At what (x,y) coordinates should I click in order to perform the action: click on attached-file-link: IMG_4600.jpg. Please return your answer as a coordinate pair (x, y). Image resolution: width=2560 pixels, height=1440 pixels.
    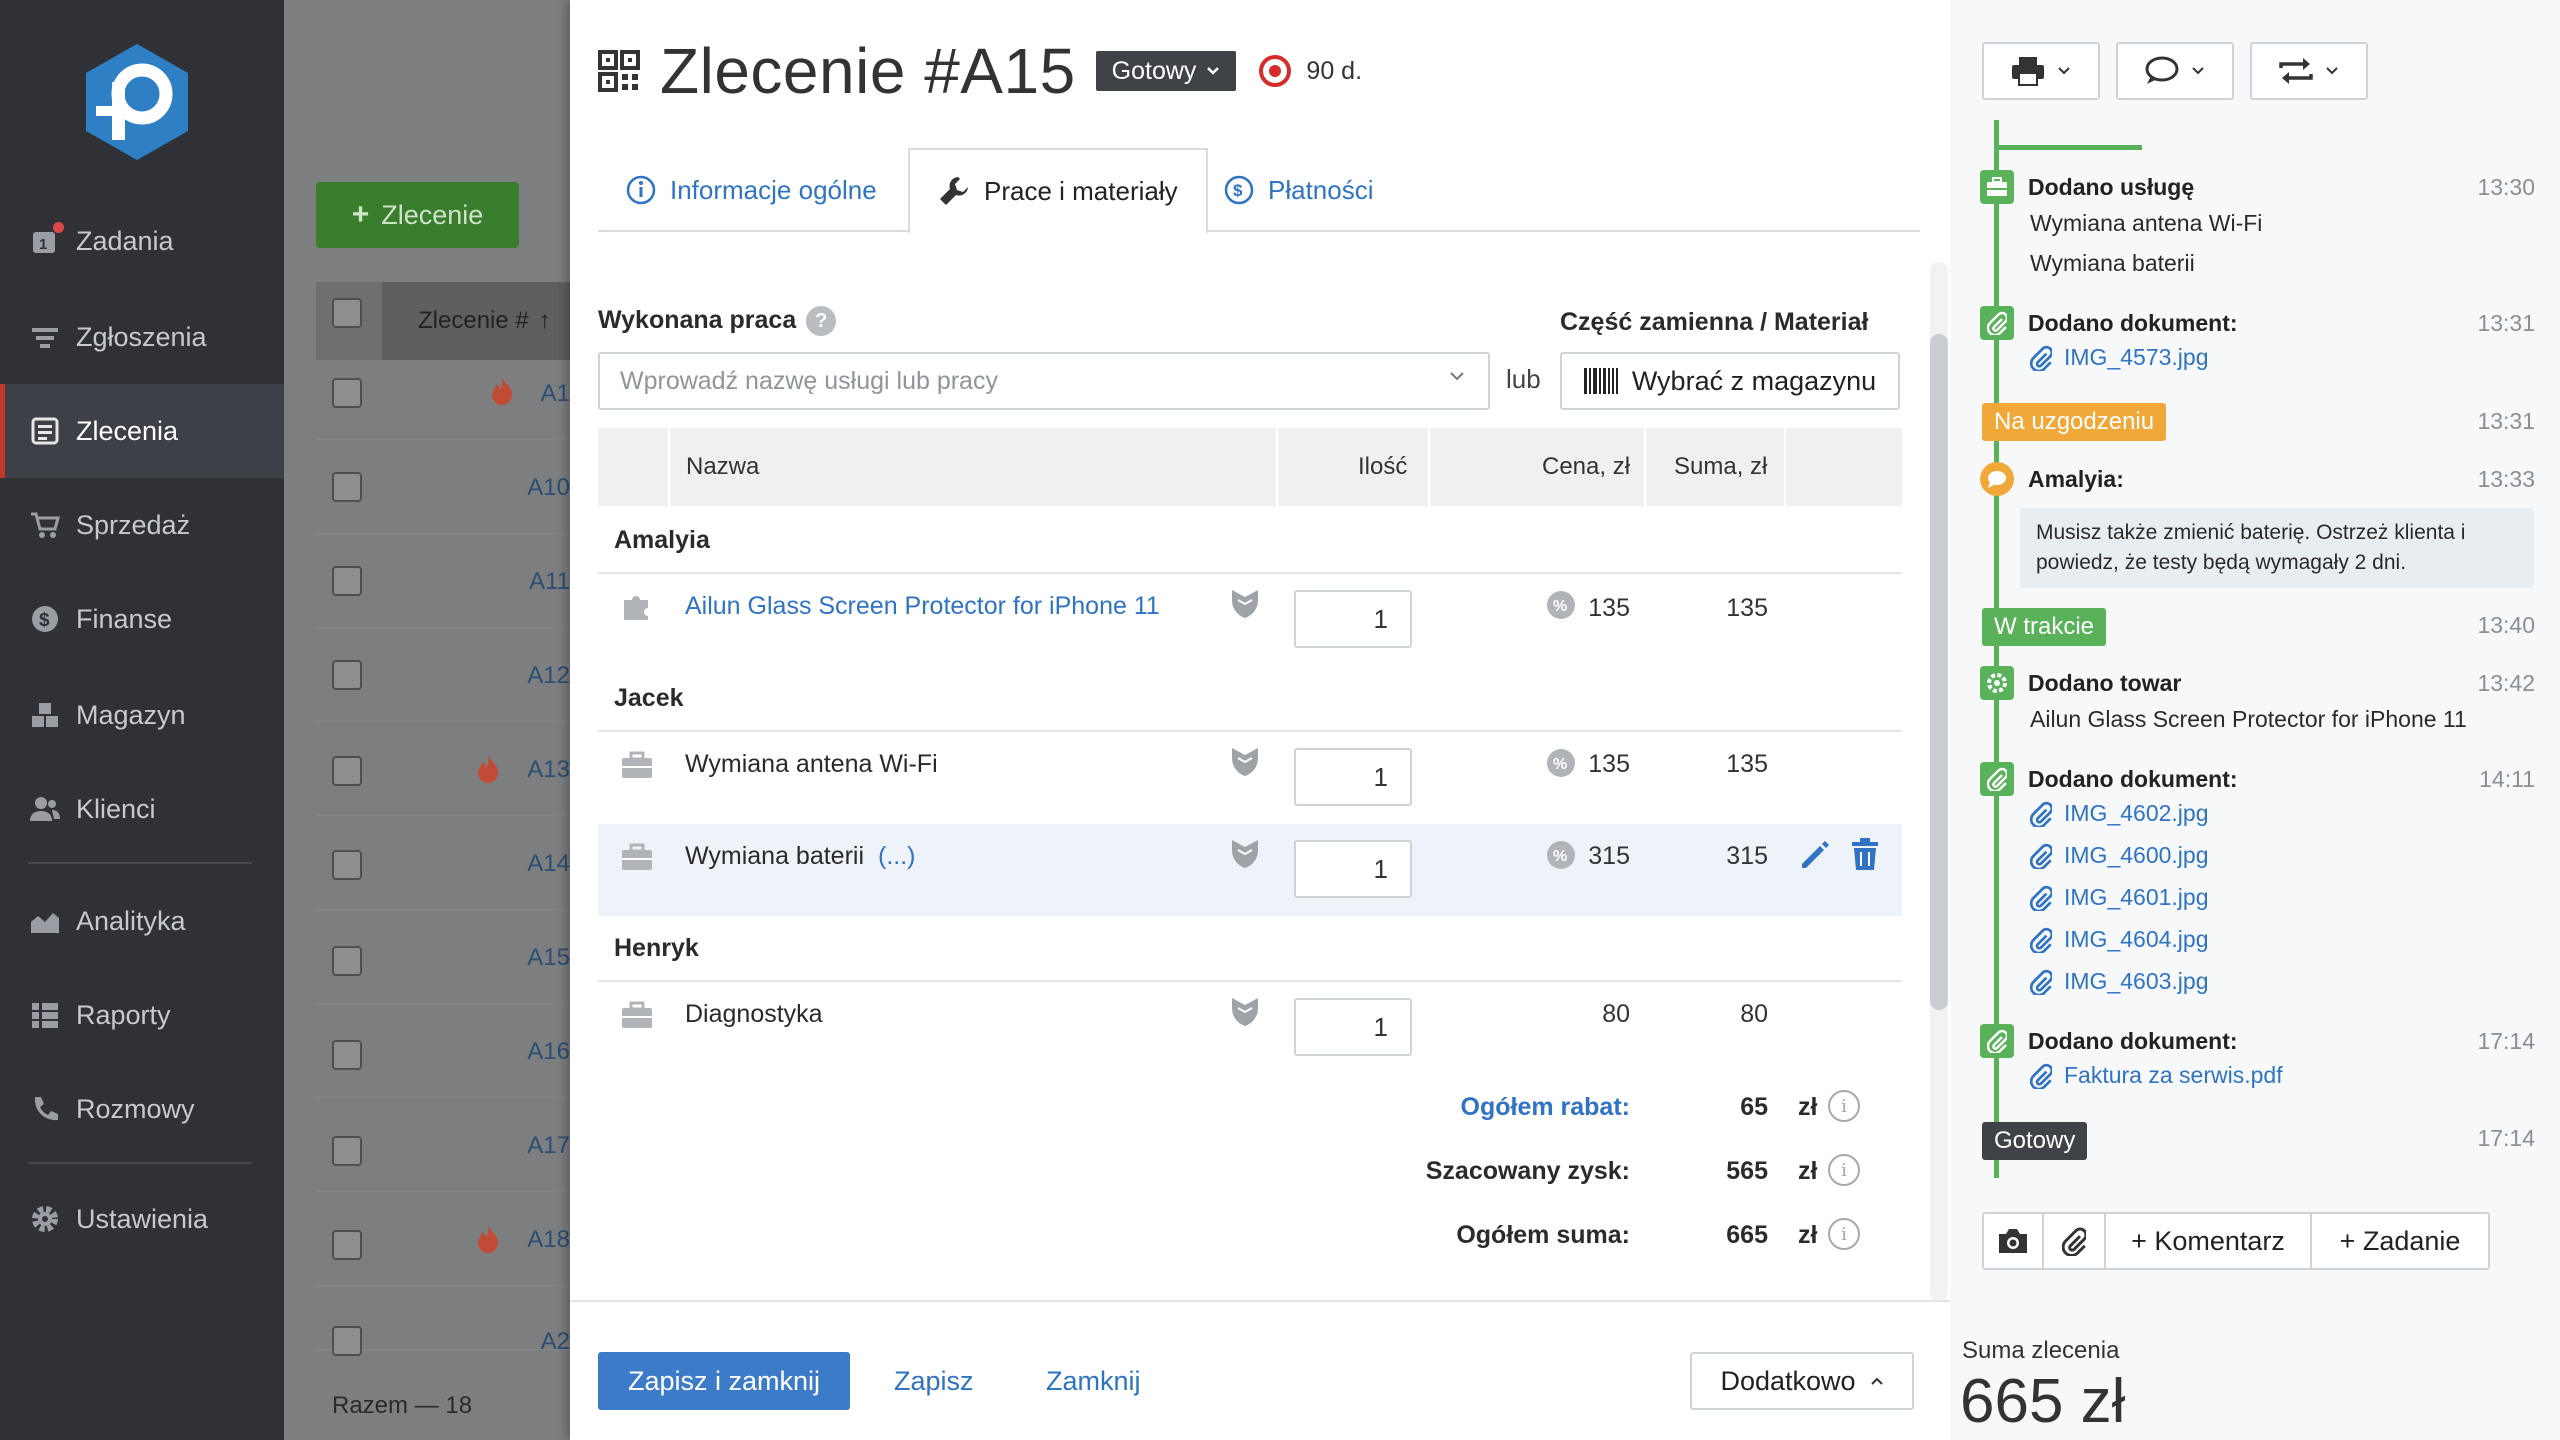
    Looking at the image, I should click on (2119, 855).